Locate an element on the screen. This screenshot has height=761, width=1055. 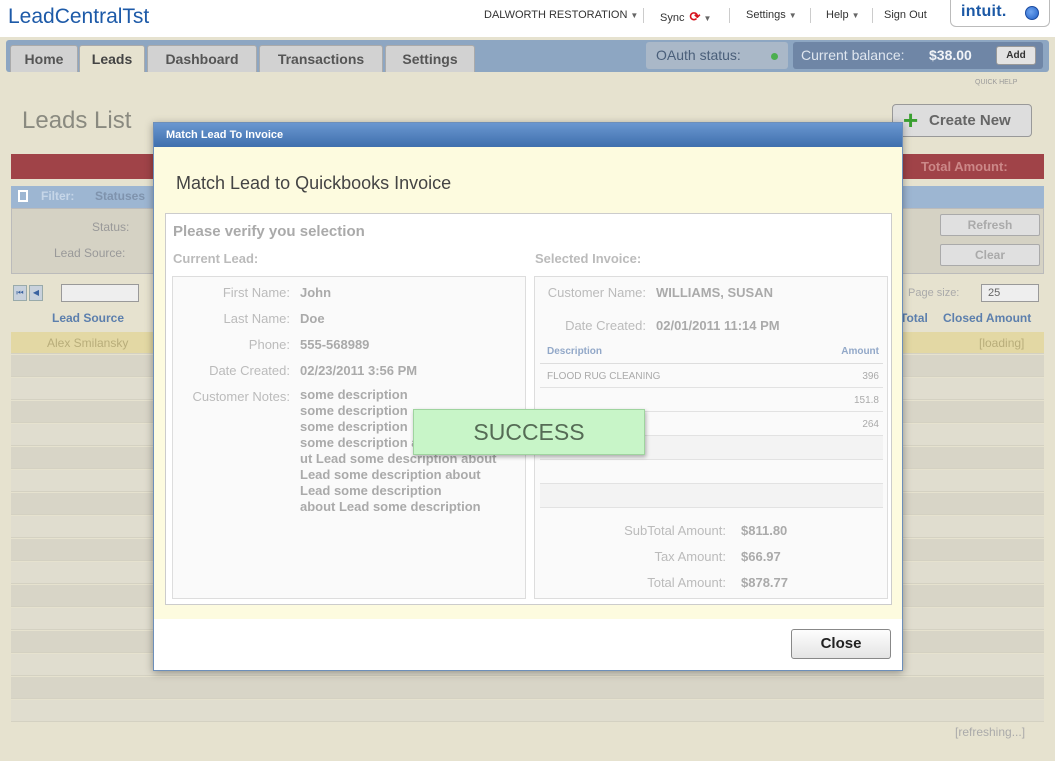
total-amount-label: Total Amount: is located at coordinates (964, 166).